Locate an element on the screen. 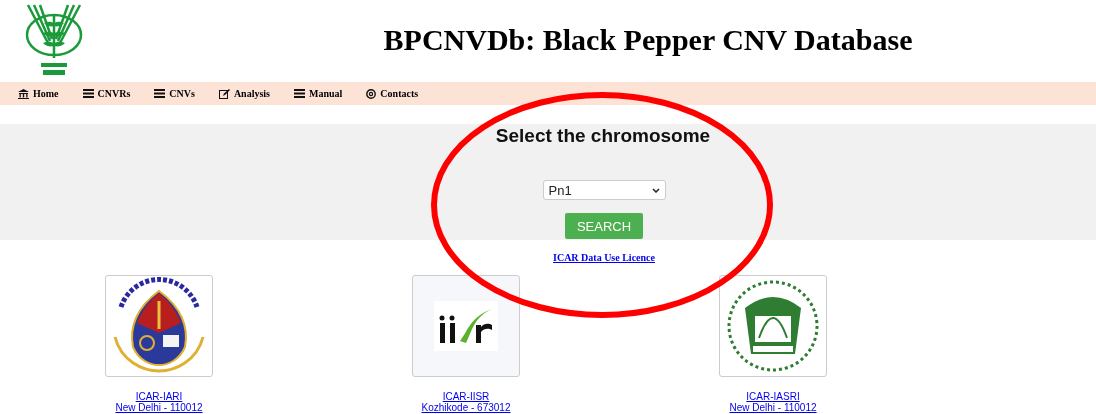  bank-icon is located at coordinates (23, 93).